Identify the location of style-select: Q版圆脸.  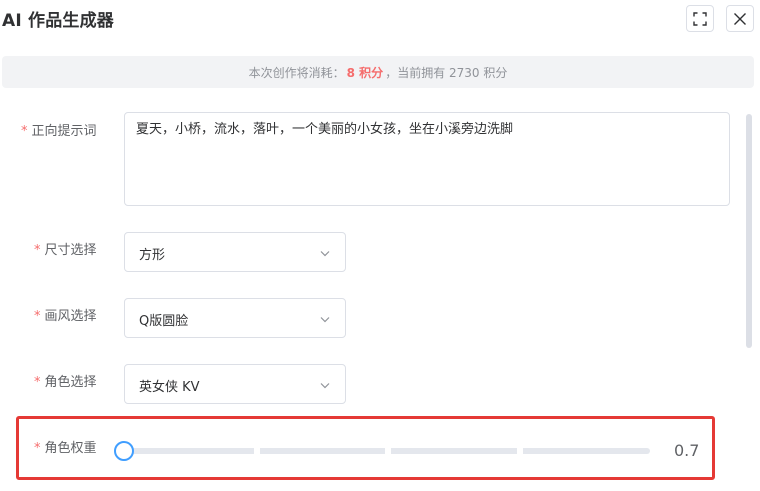
(235, 318).